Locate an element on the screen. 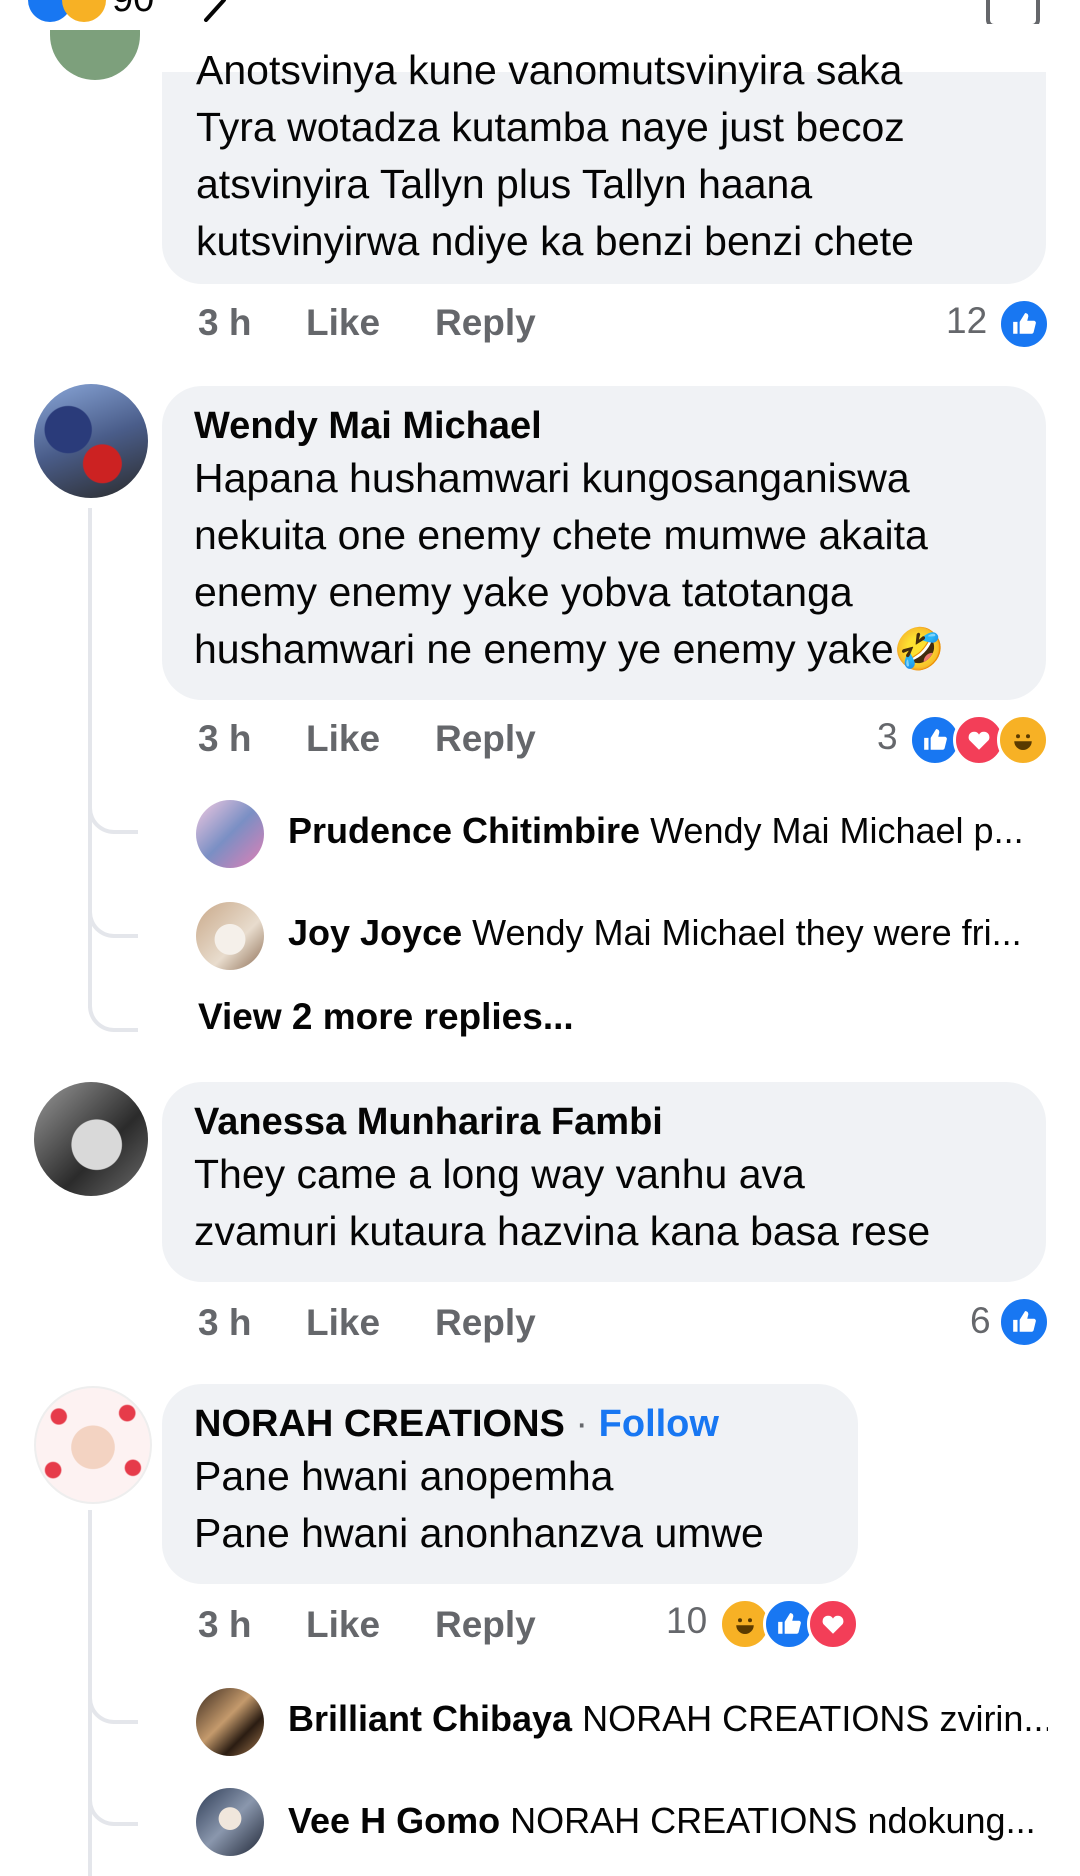 The width and height of the screenshot is (1080, 1876). comment-text-line: kutsvinyirwa ndiye ka benzi benzi chete is located at coordinates (555, 241).